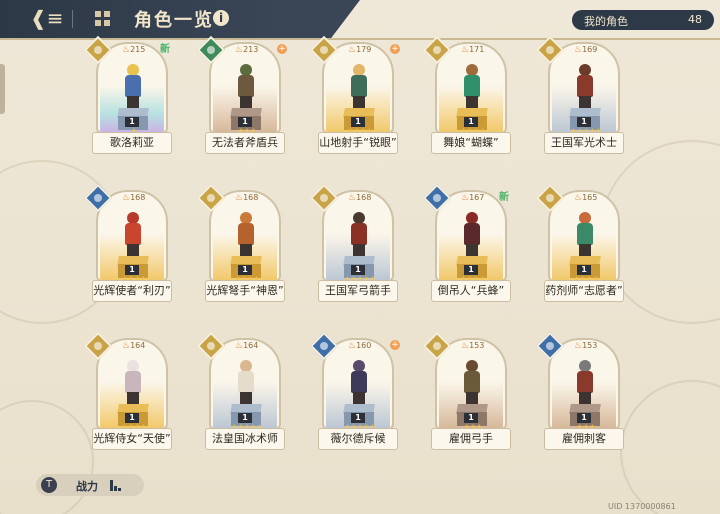  I want to click on power-sort-button: T 战力, so click(90, 485).